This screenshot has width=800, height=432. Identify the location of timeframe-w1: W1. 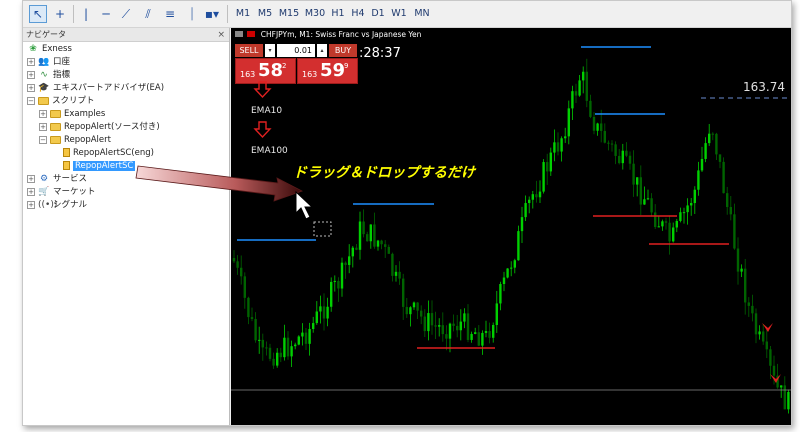
(399, 14).